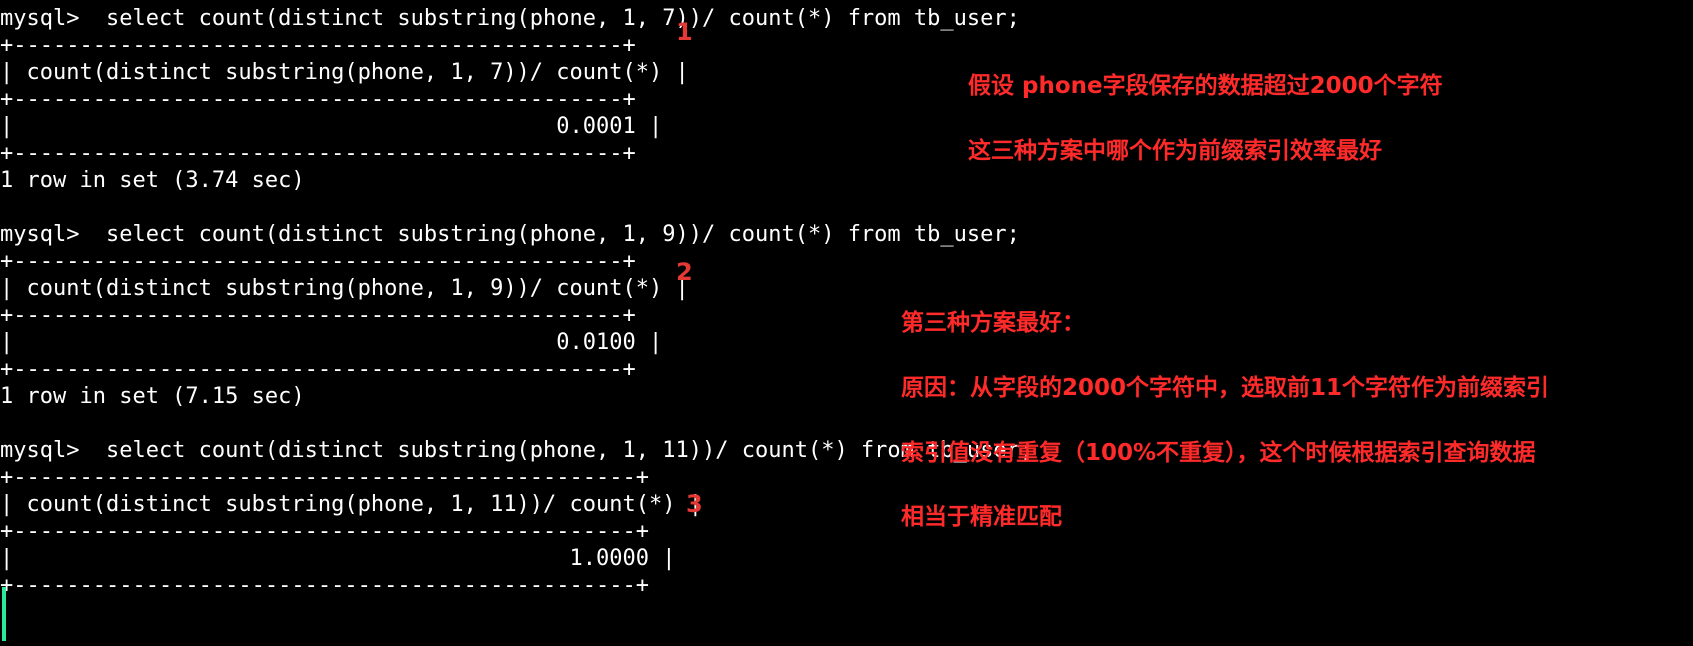 The height and width of the screenshot is (646, 1693). I want to click on marker-2: 2, so click(684, 272).